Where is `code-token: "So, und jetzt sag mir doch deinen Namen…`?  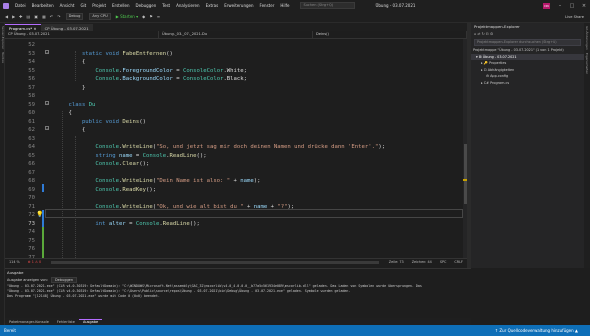
code-token: "So, und jetzt sag mir doch deinen Namen… is located at coordinates (267, 147).